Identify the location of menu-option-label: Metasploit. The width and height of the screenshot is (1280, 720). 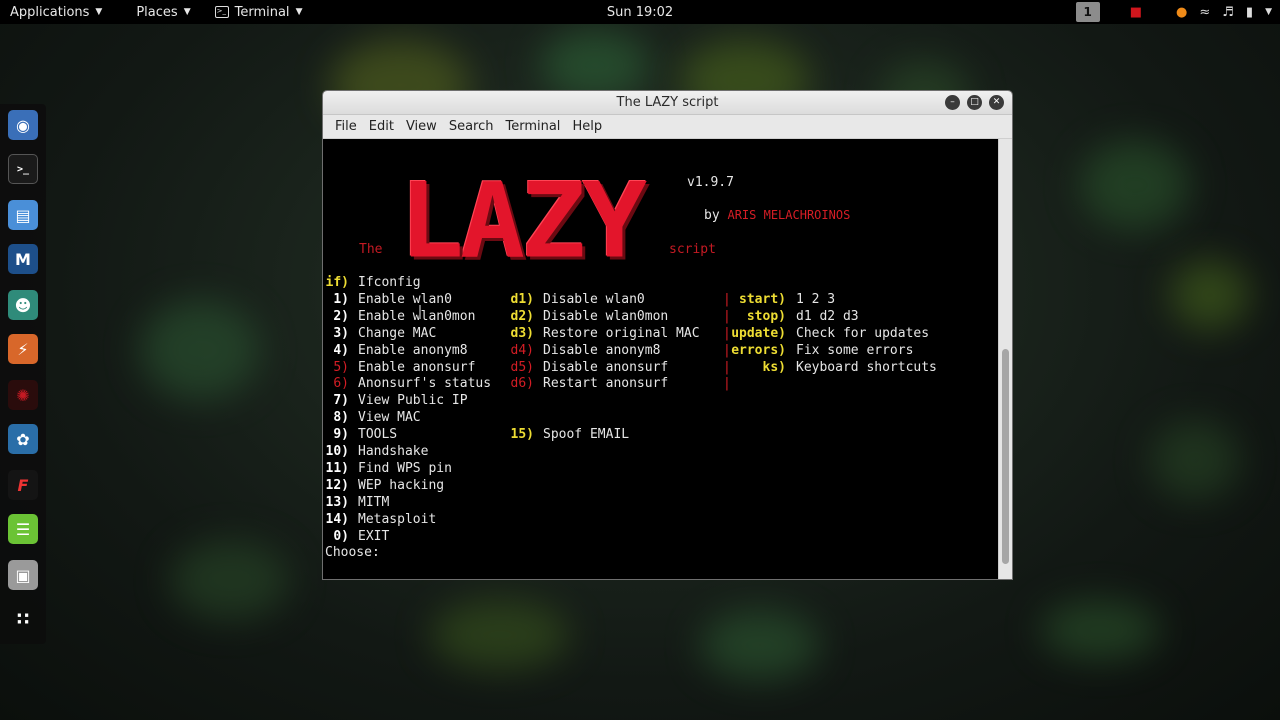
(397, 519).